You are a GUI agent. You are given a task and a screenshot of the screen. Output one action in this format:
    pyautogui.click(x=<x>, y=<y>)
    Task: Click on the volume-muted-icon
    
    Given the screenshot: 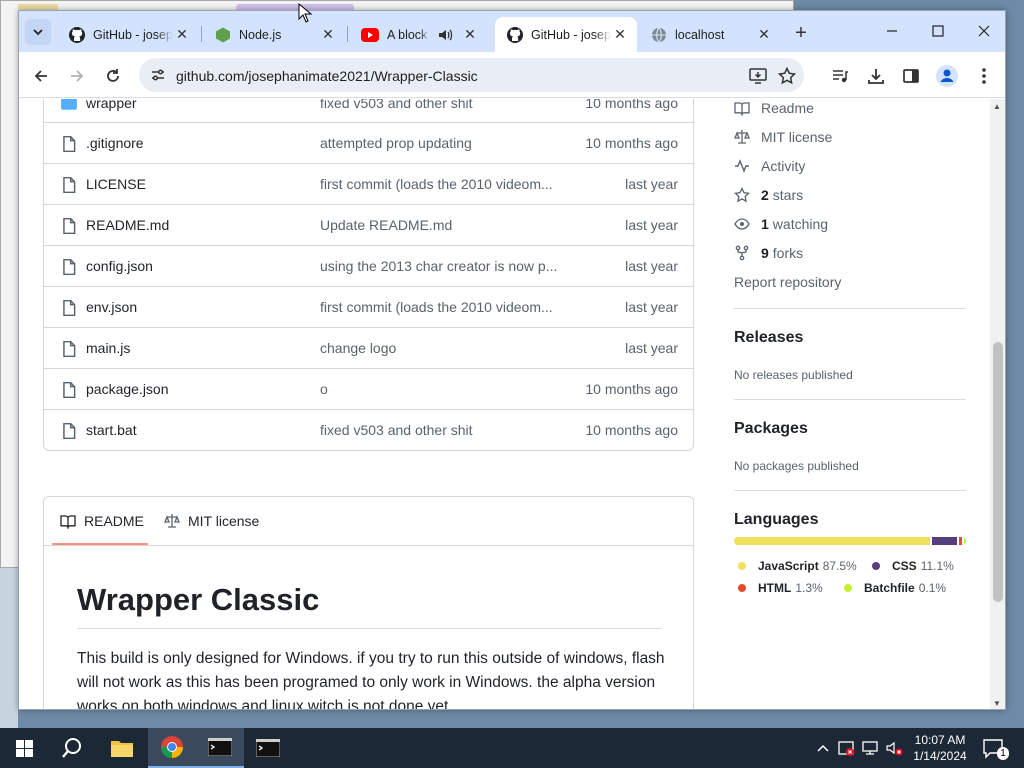 What is the action you would take?
    pyautogui.click(x=894, y=748)
    